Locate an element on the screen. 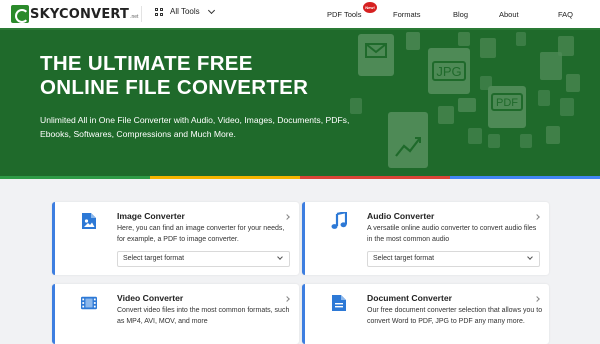 The height and width of the screenshot is (344, 600). hero-title-line1: THE ULTIMATE FREE is located at coordinates (146, 63).